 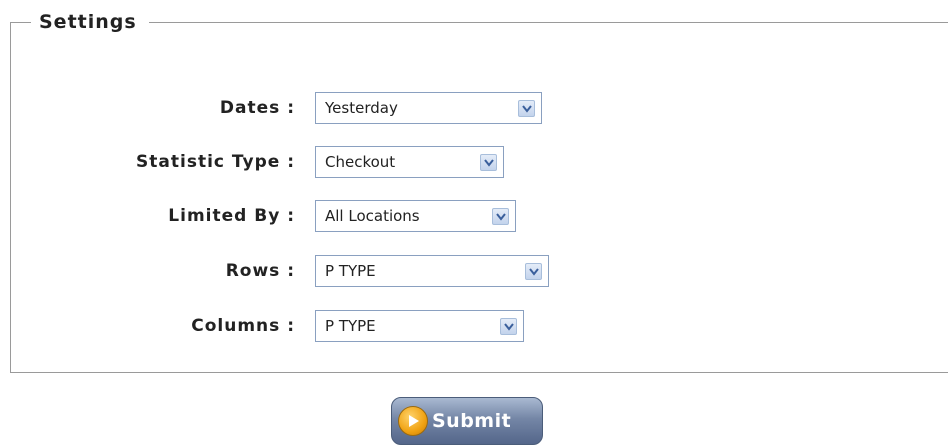 I want to click on limited-by-row: Limited By :, so click(x=147, y=216).